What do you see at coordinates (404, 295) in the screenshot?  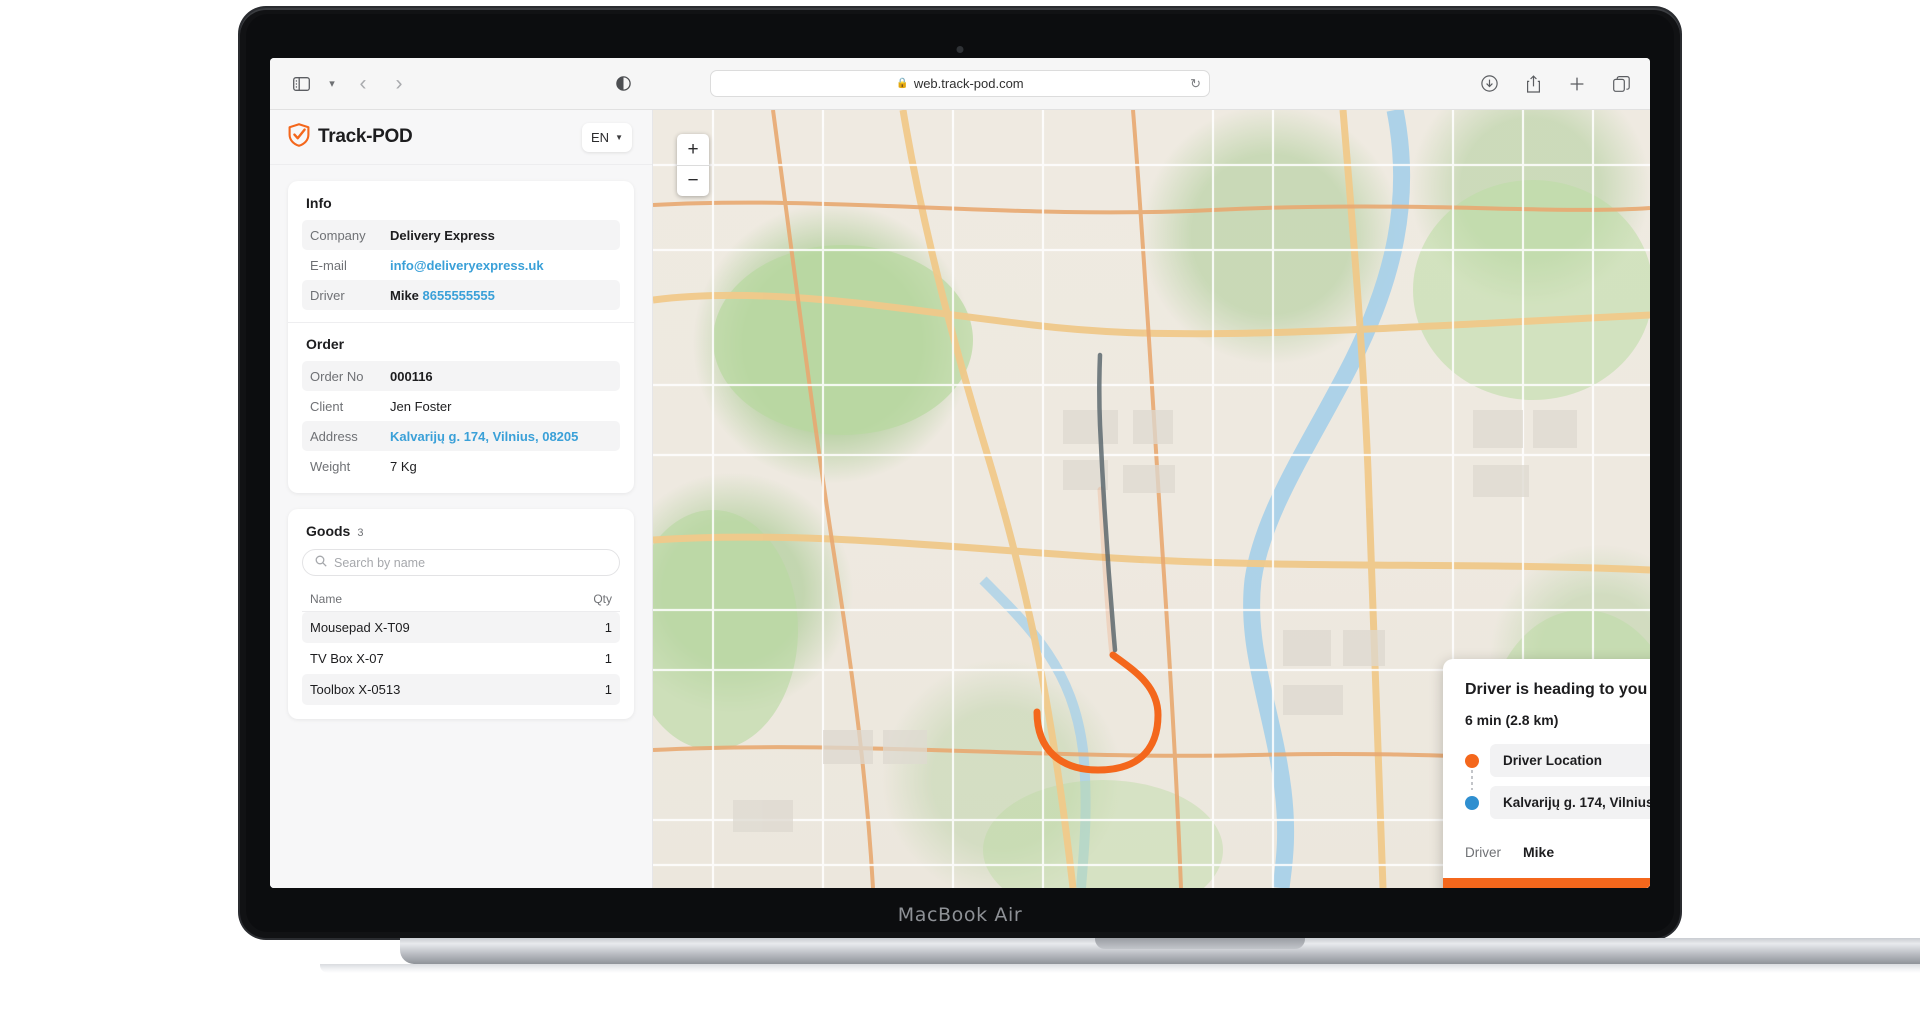 I see `driver-name: Mike` at bounding box center [404, 295].